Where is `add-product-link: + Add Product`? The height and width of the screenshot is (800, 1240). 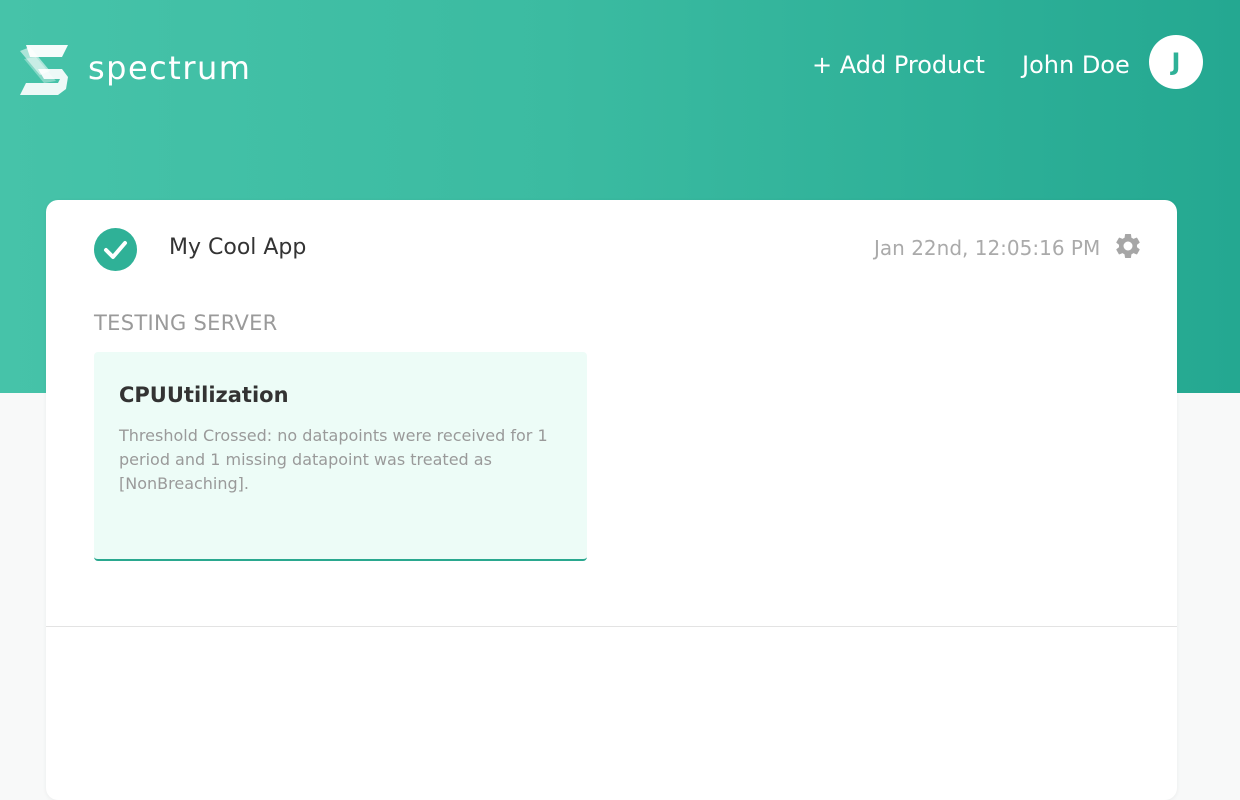
add-product-link: + Add Product is located at coordinates (898, 65).